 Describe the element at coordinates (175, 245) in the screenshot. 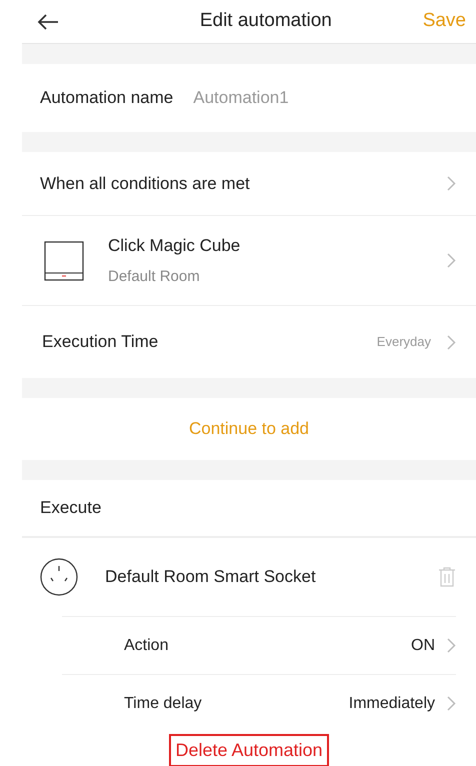

I see `device-name: Click Magic Cube` at that location.